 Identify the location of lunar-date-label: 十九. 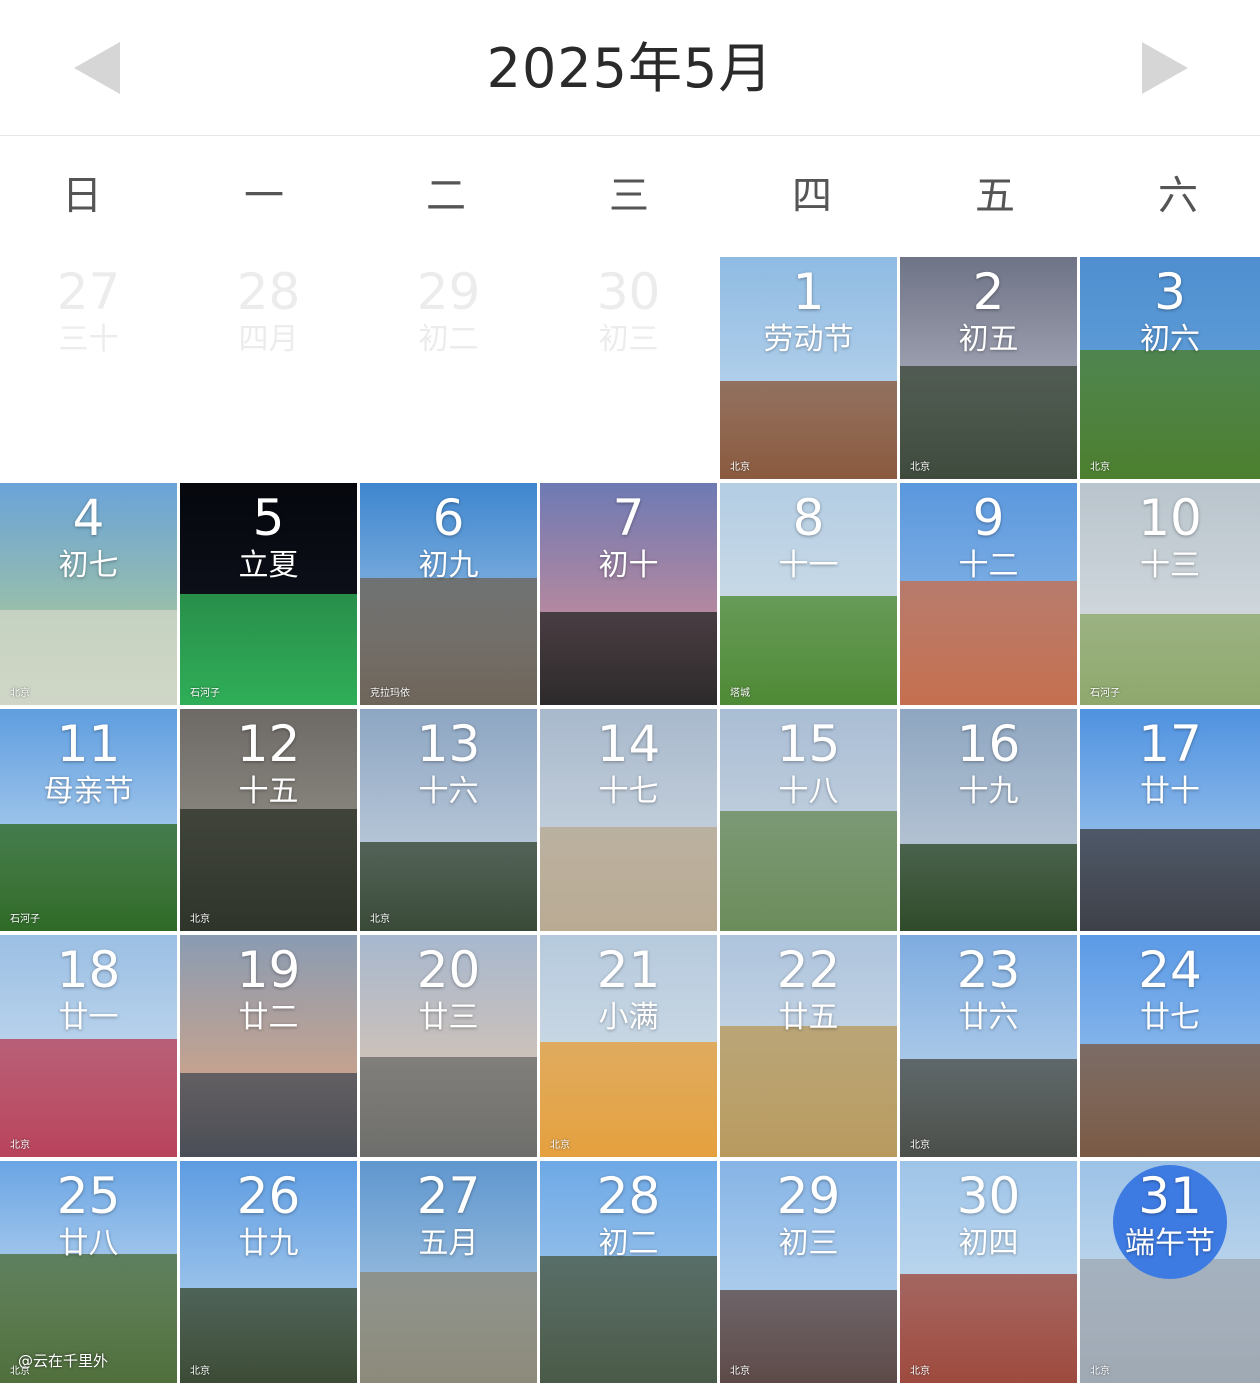
(988, 791).